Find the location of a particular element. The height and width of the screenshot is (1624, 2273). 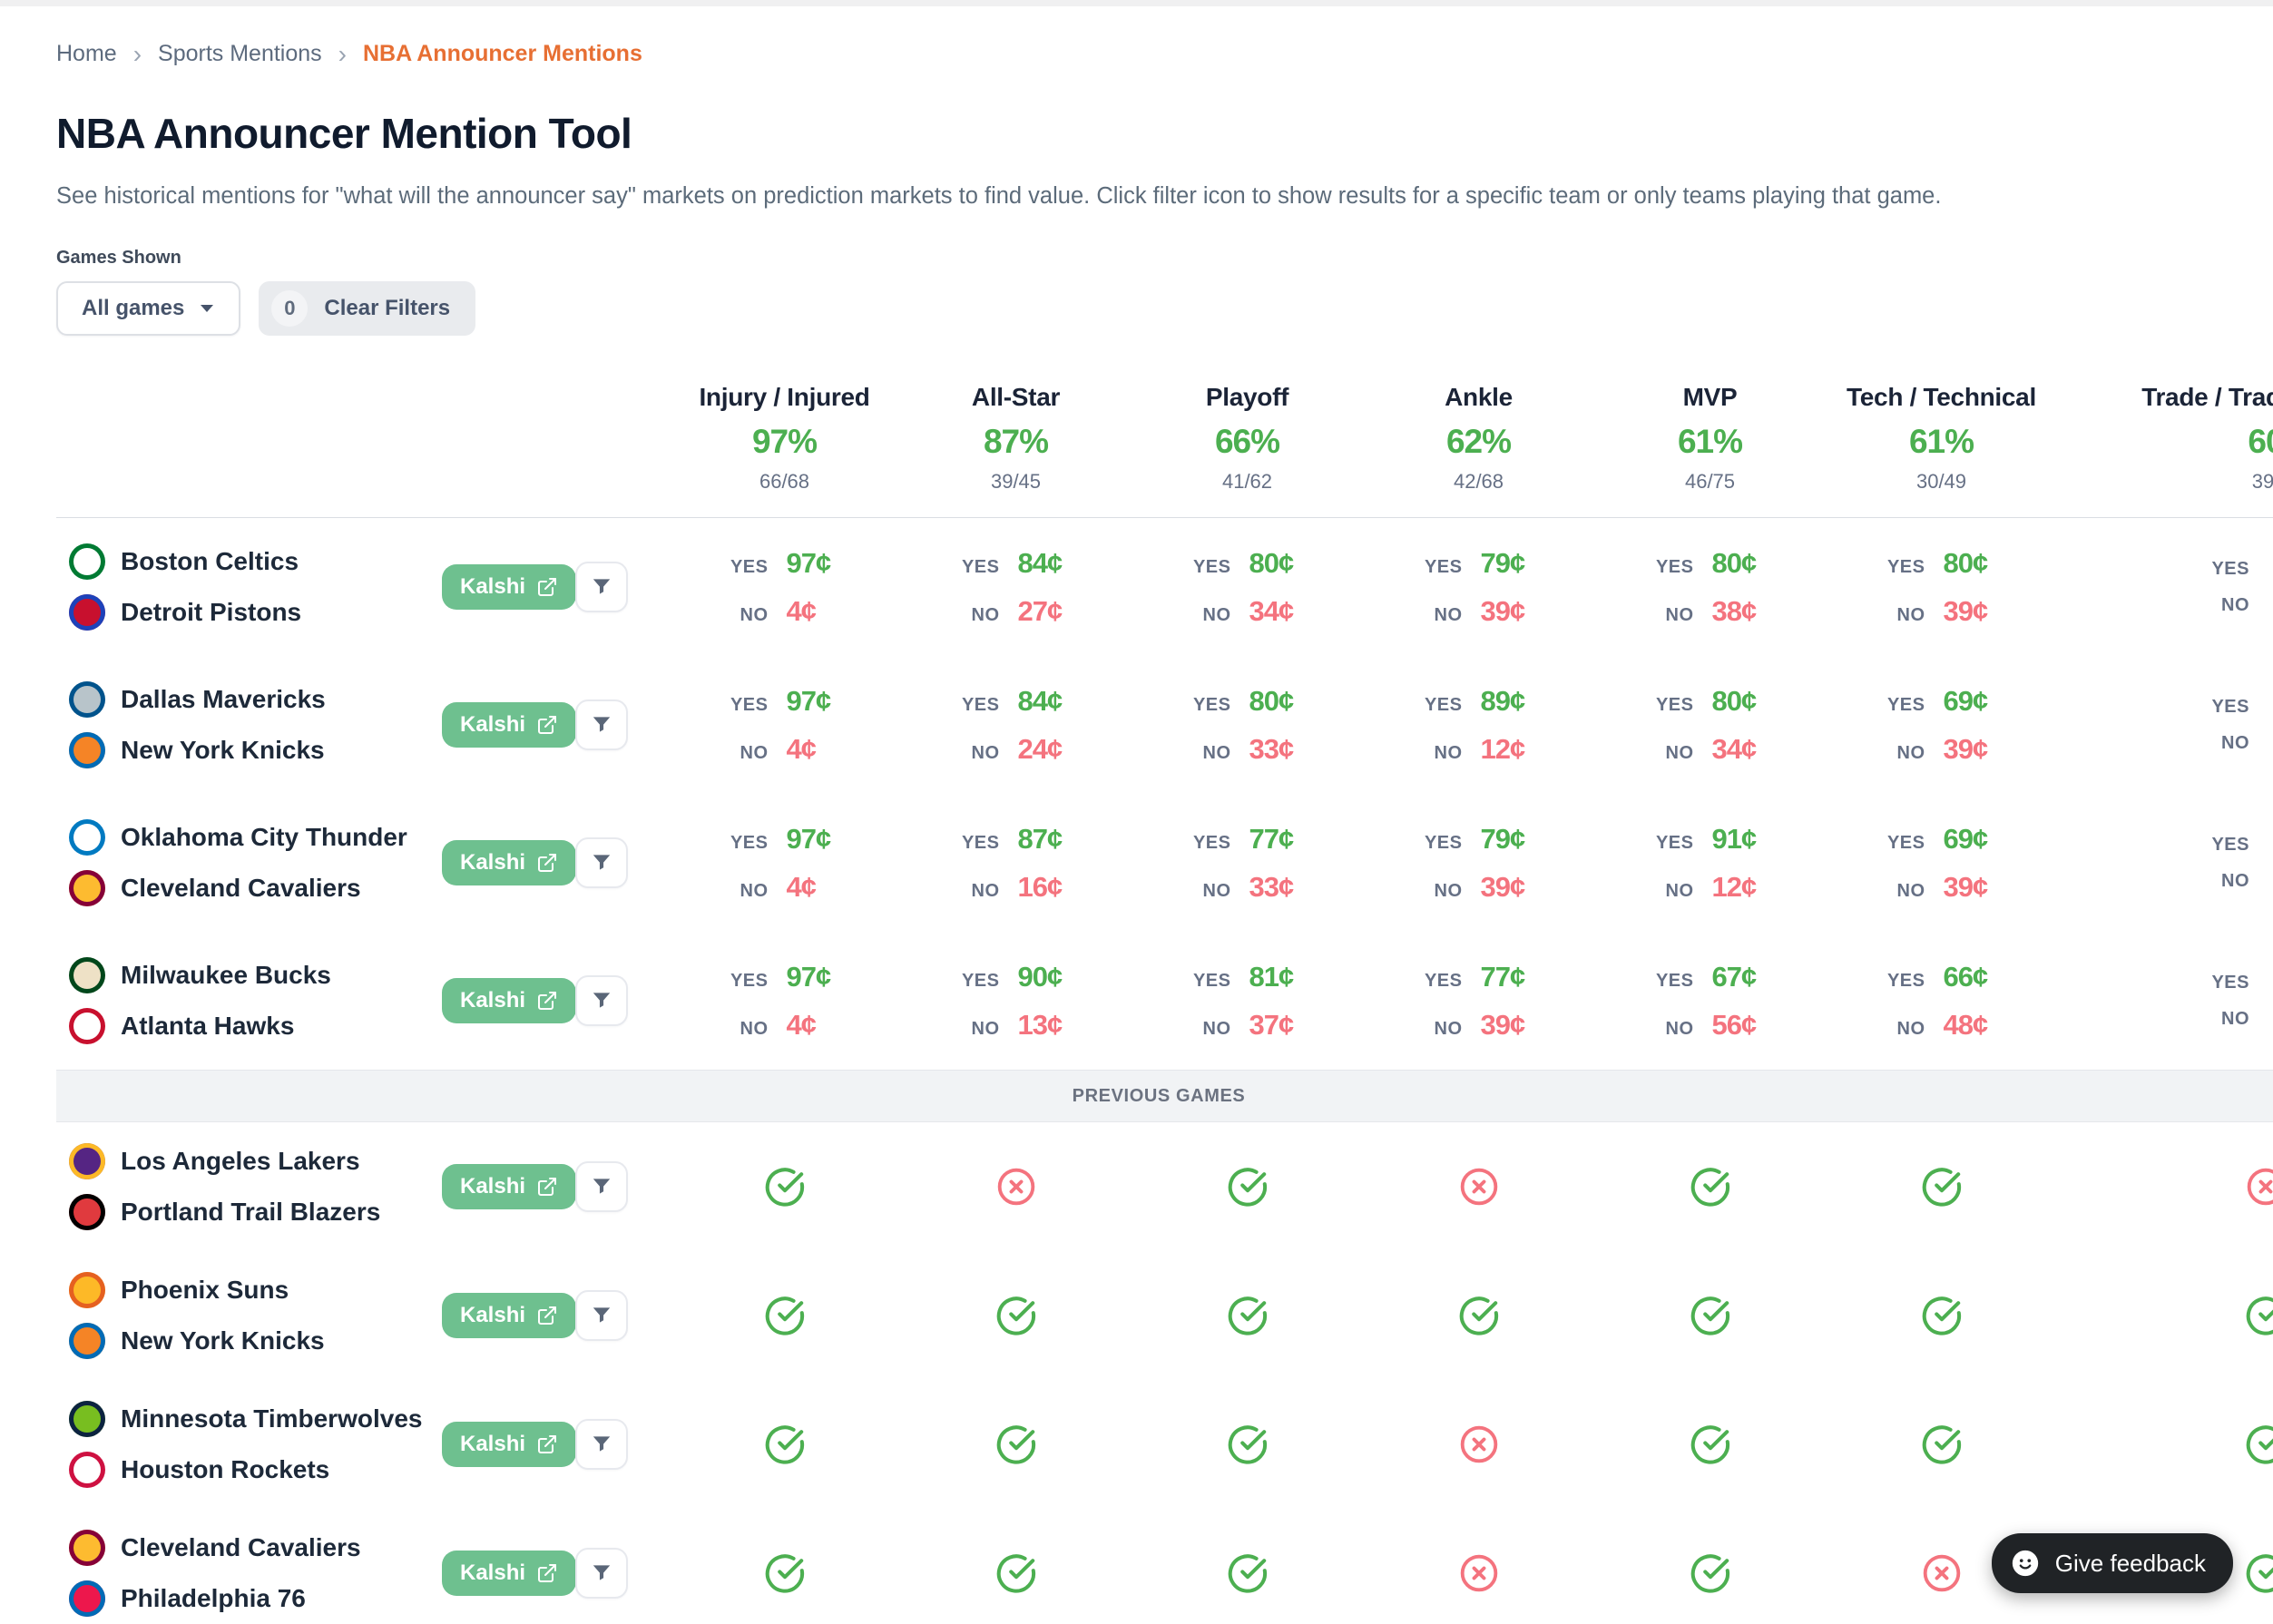

yes-price: 97¢ is located at coordinates (809, 700).